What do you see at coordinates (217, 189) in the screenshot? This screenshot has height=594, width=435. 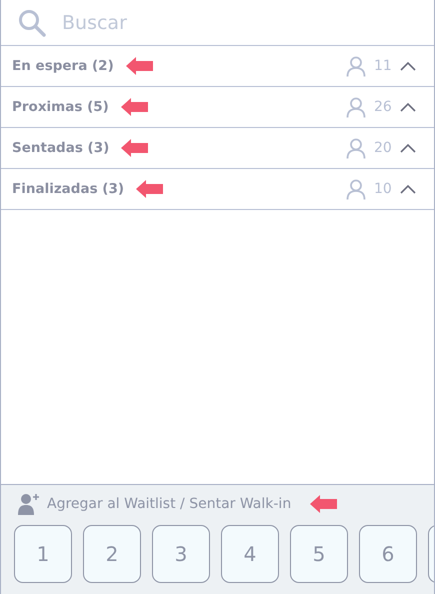 I see `section-header: Finalizadas (3) 10` at bounding box center [217, 189].